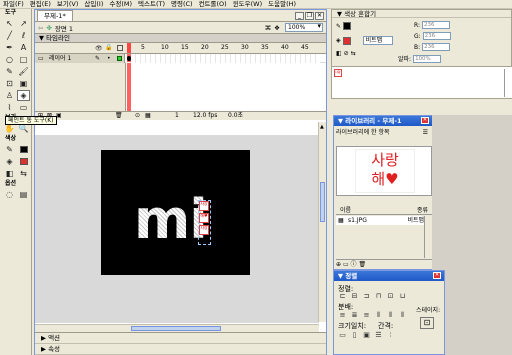  Describe the element at coordinates (129, 48) in the screenshot. I see `playhead-marker` at that location.